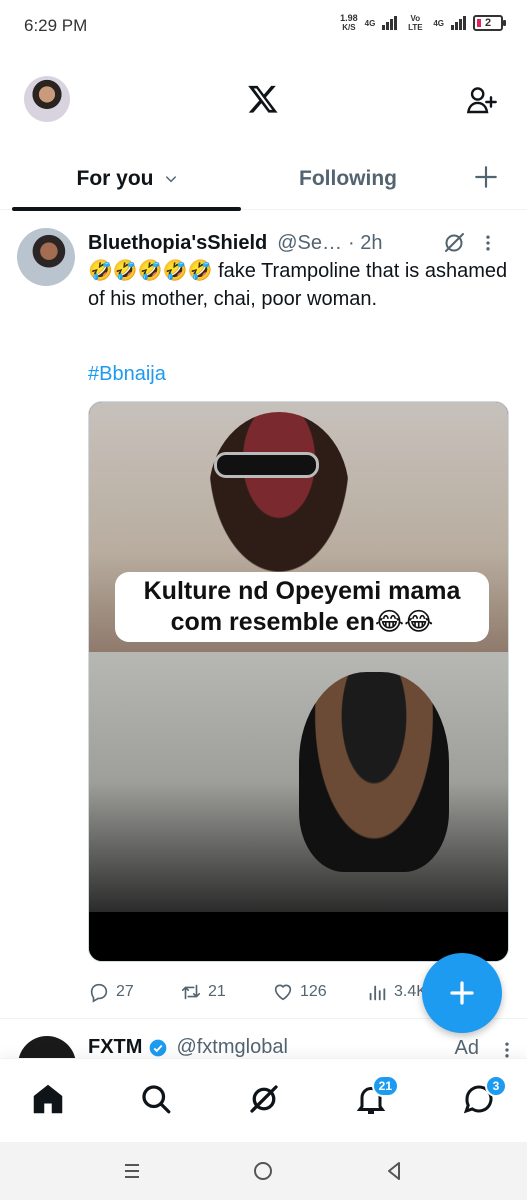 This screenshot has height=1200, width=527. Describe the element at coordinates (263, 179) in the screenshot. I see `timeline-tabs: For you Following` at that location.